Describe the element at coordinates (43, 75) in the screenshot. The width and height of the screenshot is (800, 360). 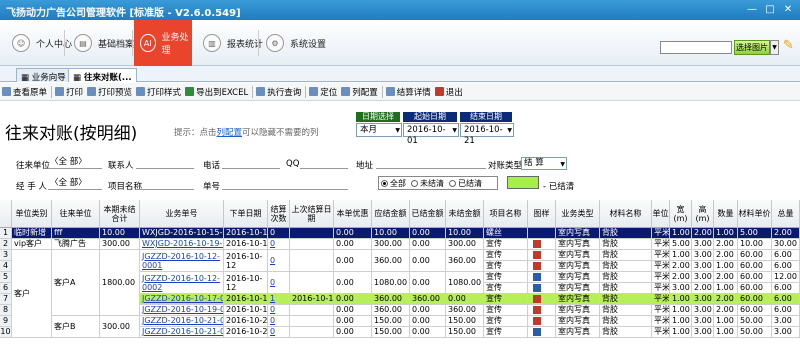
I see `tab-business-guide: ▦ 业务向导` at that location.